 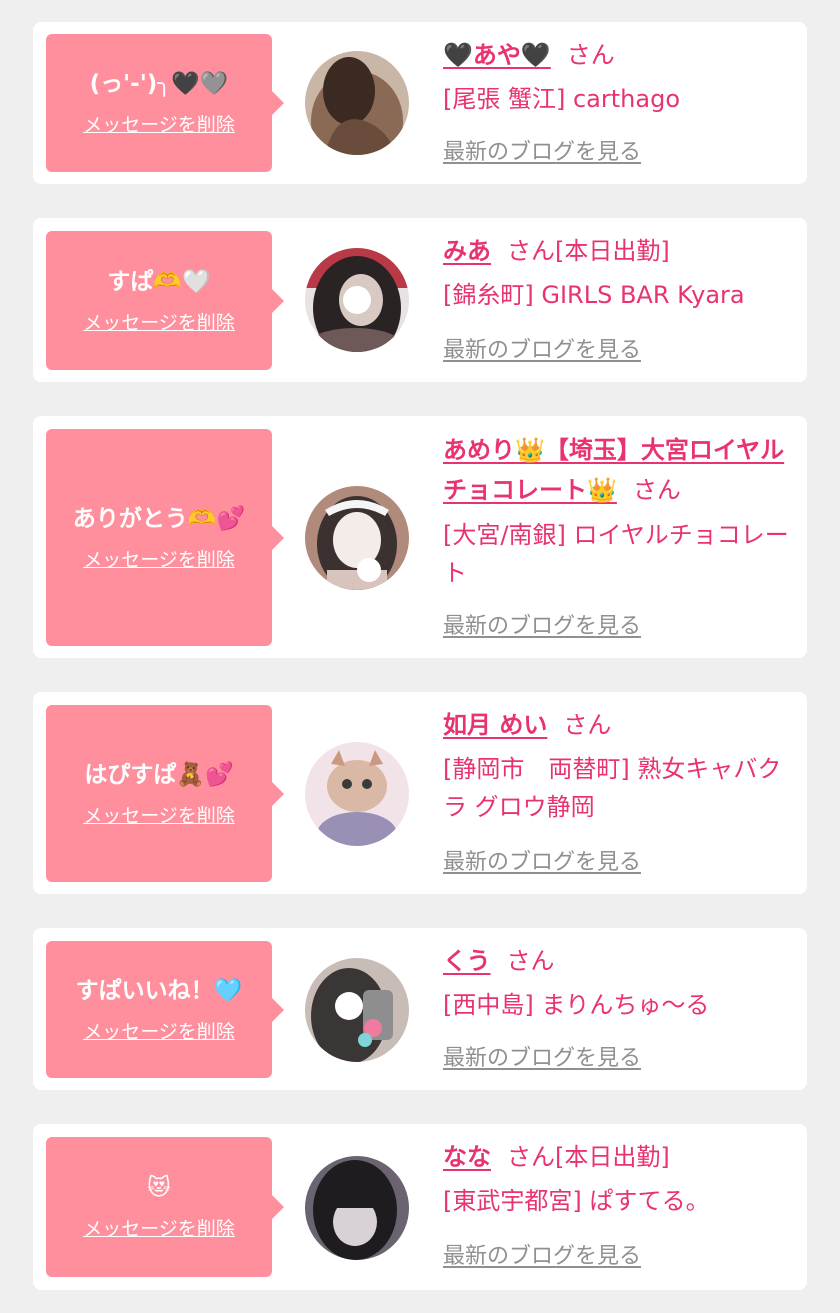 I want to click on shop-info: [東武宇都宮] ぱすてる。, so click(x=576, y=1201).